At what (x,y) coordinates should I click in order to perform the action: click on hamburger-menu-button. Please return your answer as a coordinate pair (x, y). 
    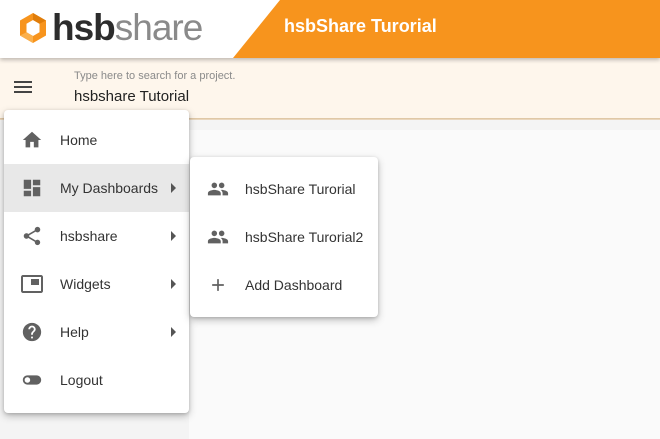
    Looking at the image, I should click on (25, 89).